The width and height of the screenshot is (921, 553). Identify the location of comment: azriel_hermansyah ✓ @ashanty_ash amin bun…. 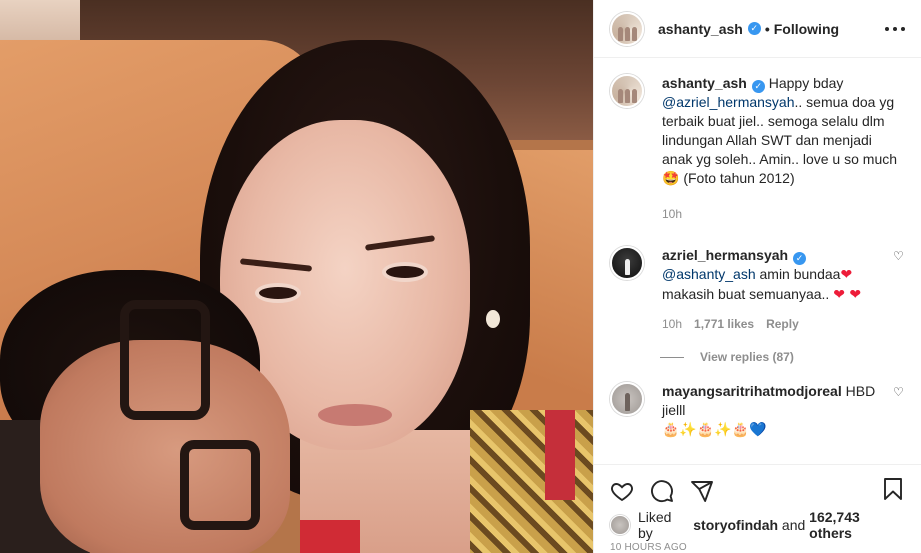
(757, 290).